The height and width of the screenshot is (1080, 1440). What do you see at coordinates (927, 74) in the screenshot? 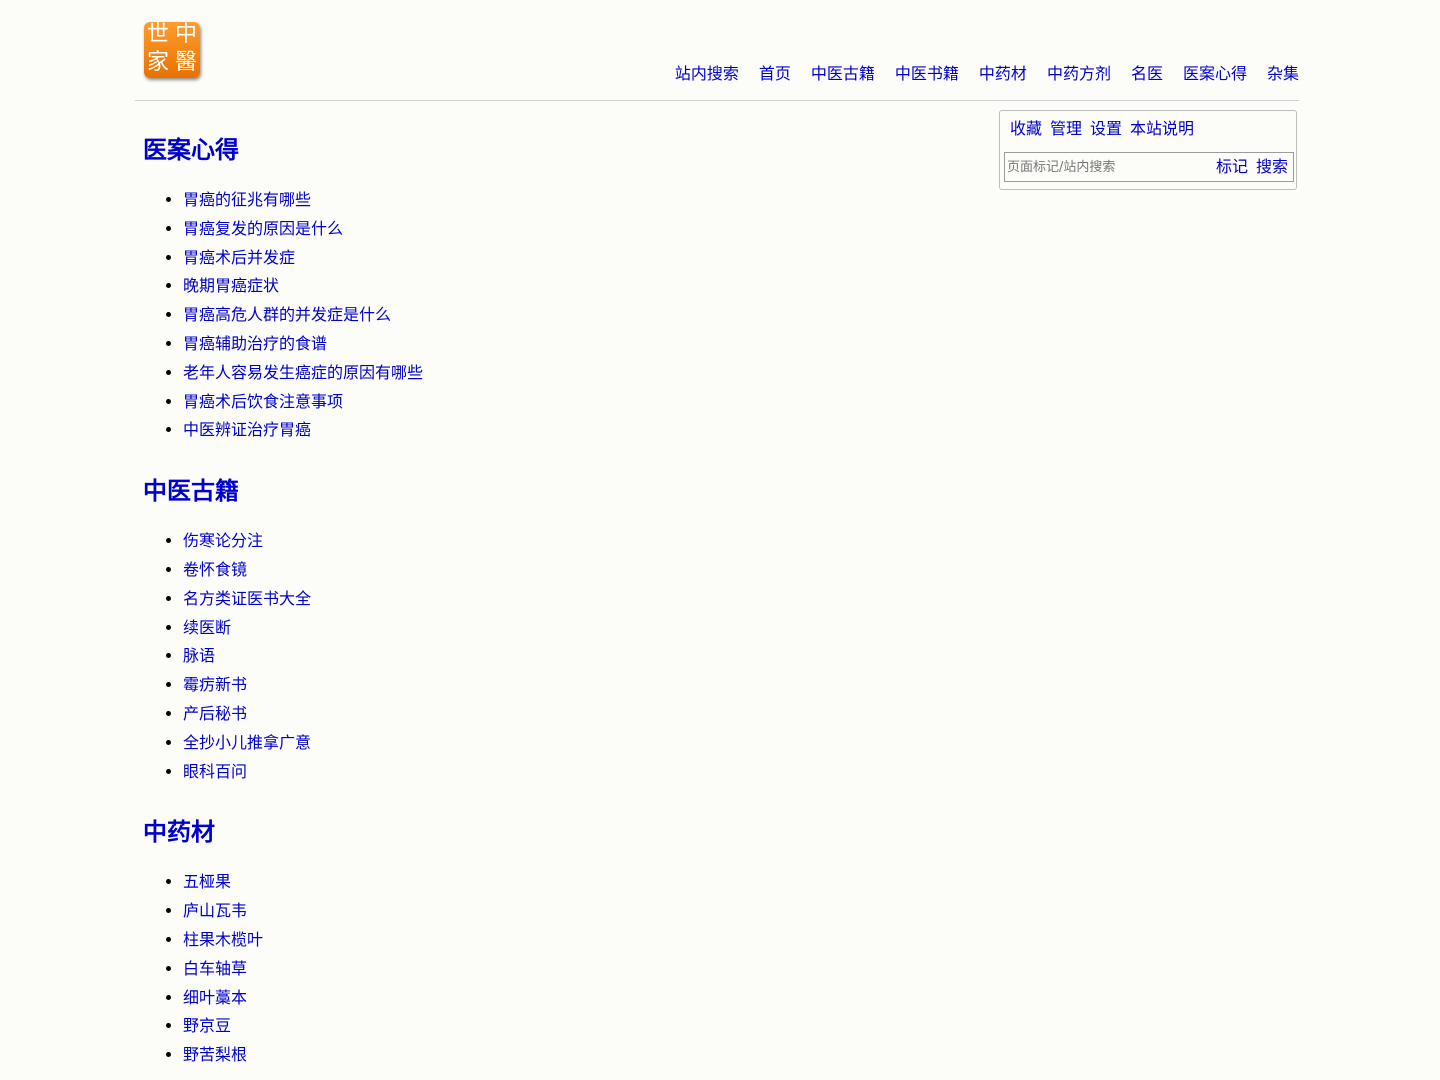
I see `nav-tcm-books: 中医书籍` at bounding box center [927, 74].